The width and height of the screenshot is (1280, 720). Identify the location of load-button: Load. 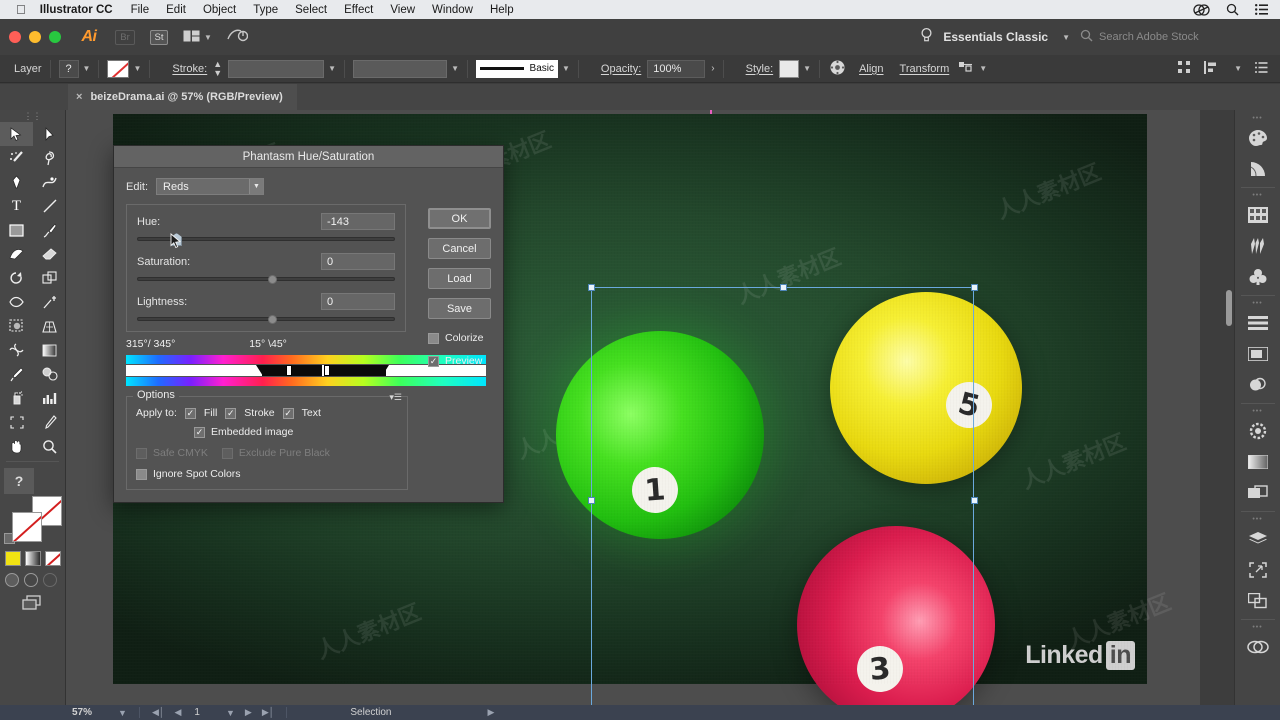
(459, 278).